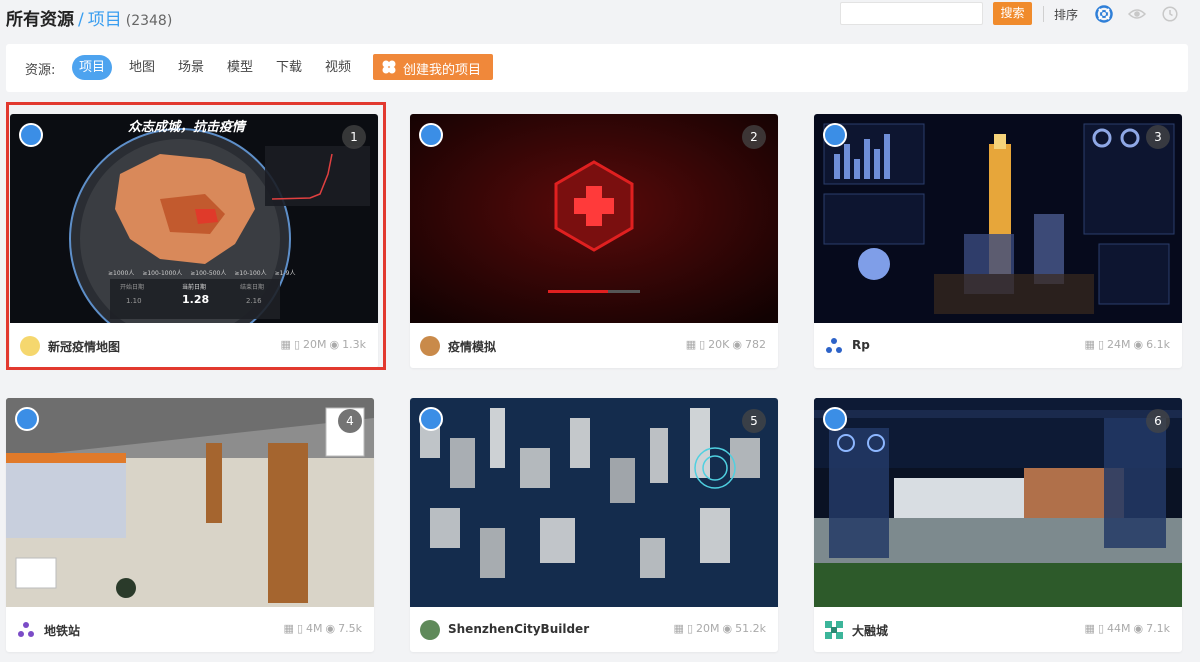  What do you see at coordinates (121, 273) in the screenshot?
I see `legend-item: ≥1000人` at bounding box center [121, 273].